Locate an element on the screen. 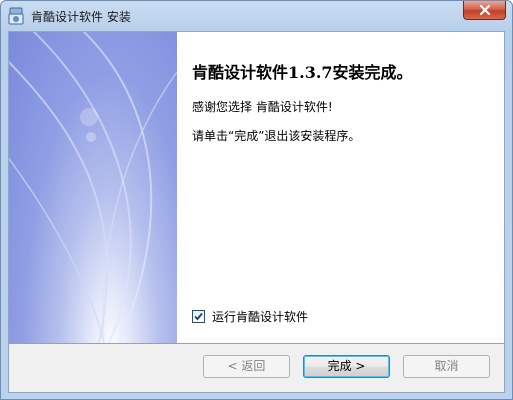  checkmark-icon is located at coordinates (198, 316).